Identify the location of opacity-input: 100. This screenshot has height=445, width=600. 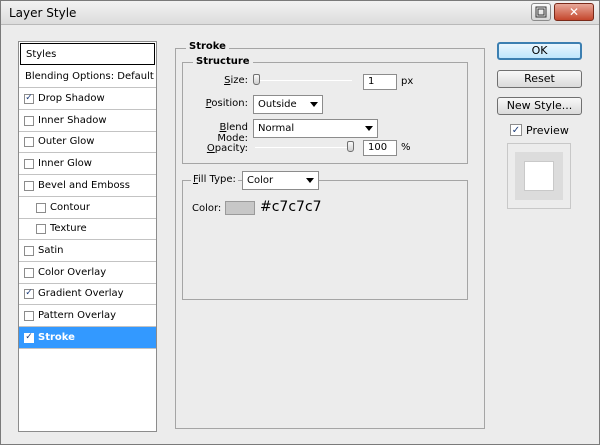
(380, 148).